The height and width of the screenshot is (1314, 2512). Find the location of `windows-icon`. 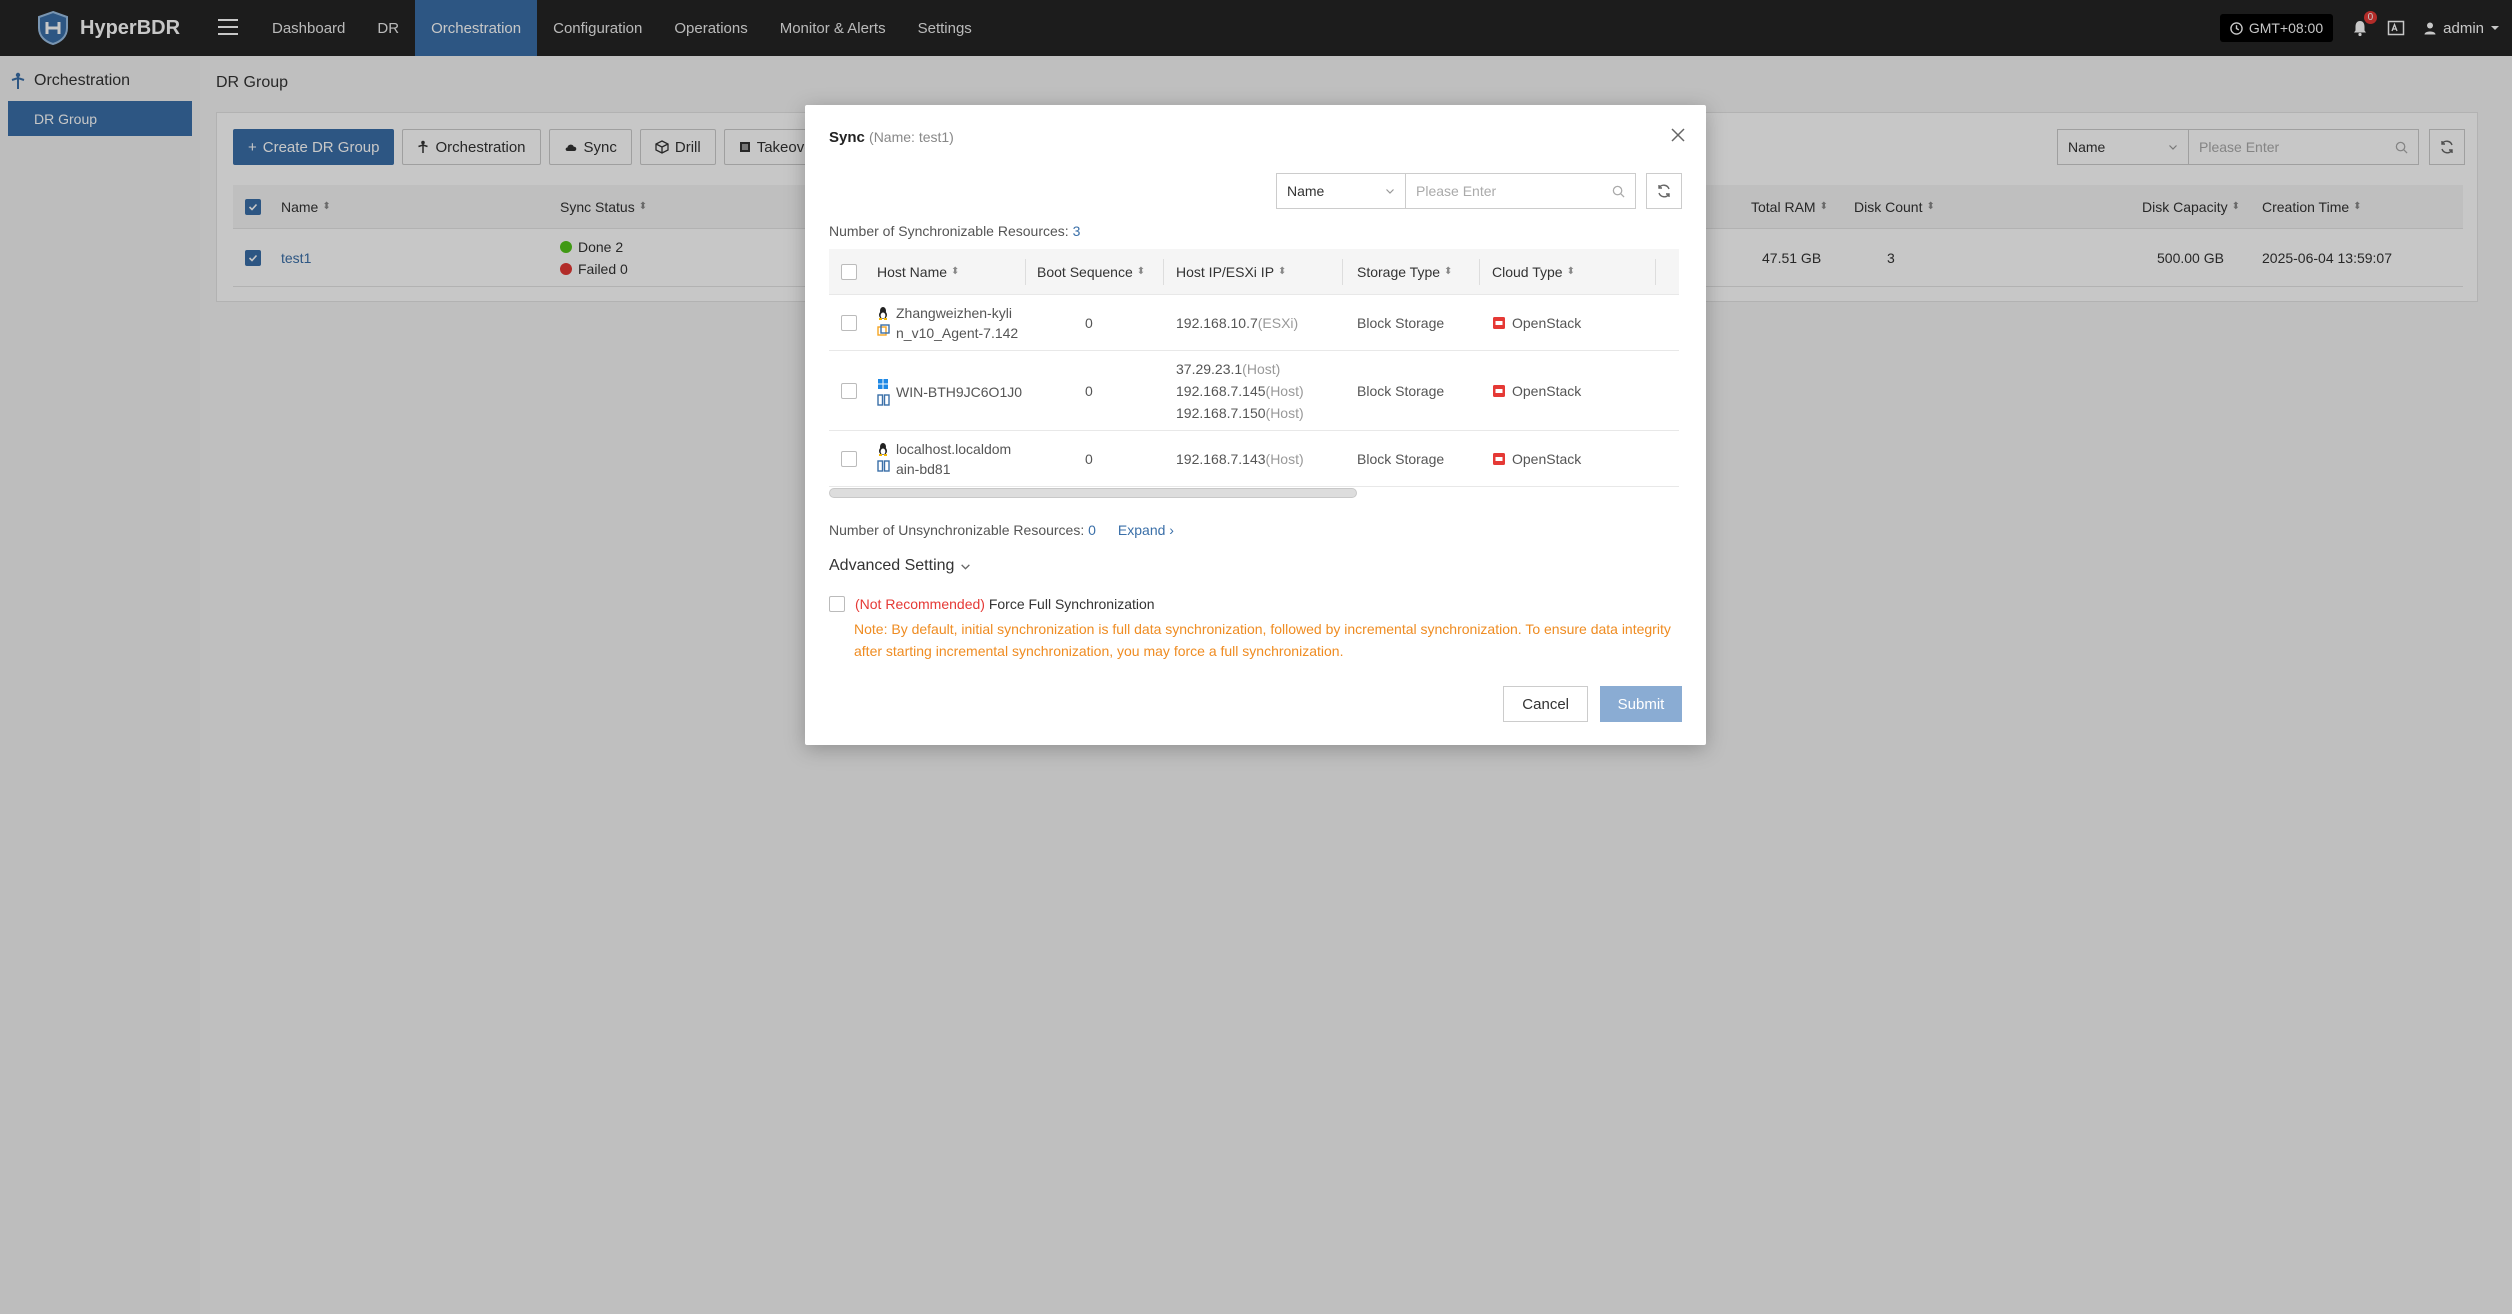

windows-icon is located at coordinates (883, 384).